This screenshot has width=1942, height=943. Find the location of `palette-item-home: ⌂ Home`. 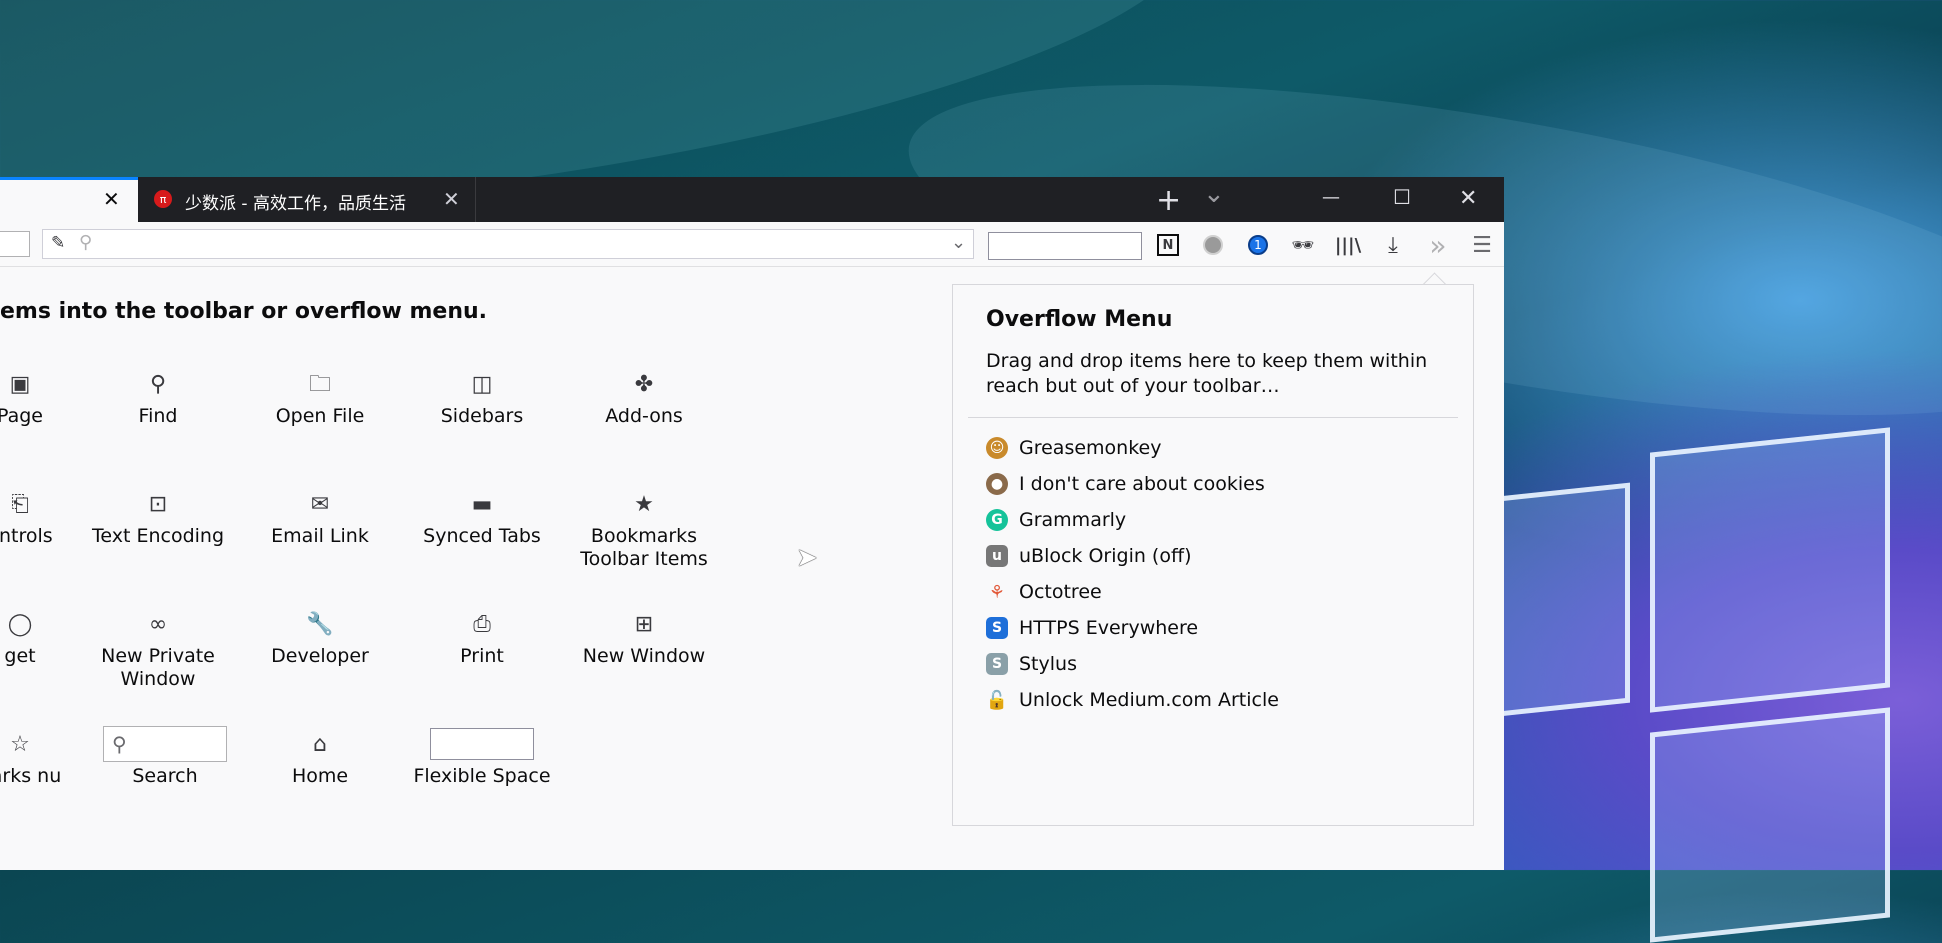

palette-item-home: ⌂ Home is located at coordinates (320, 758).